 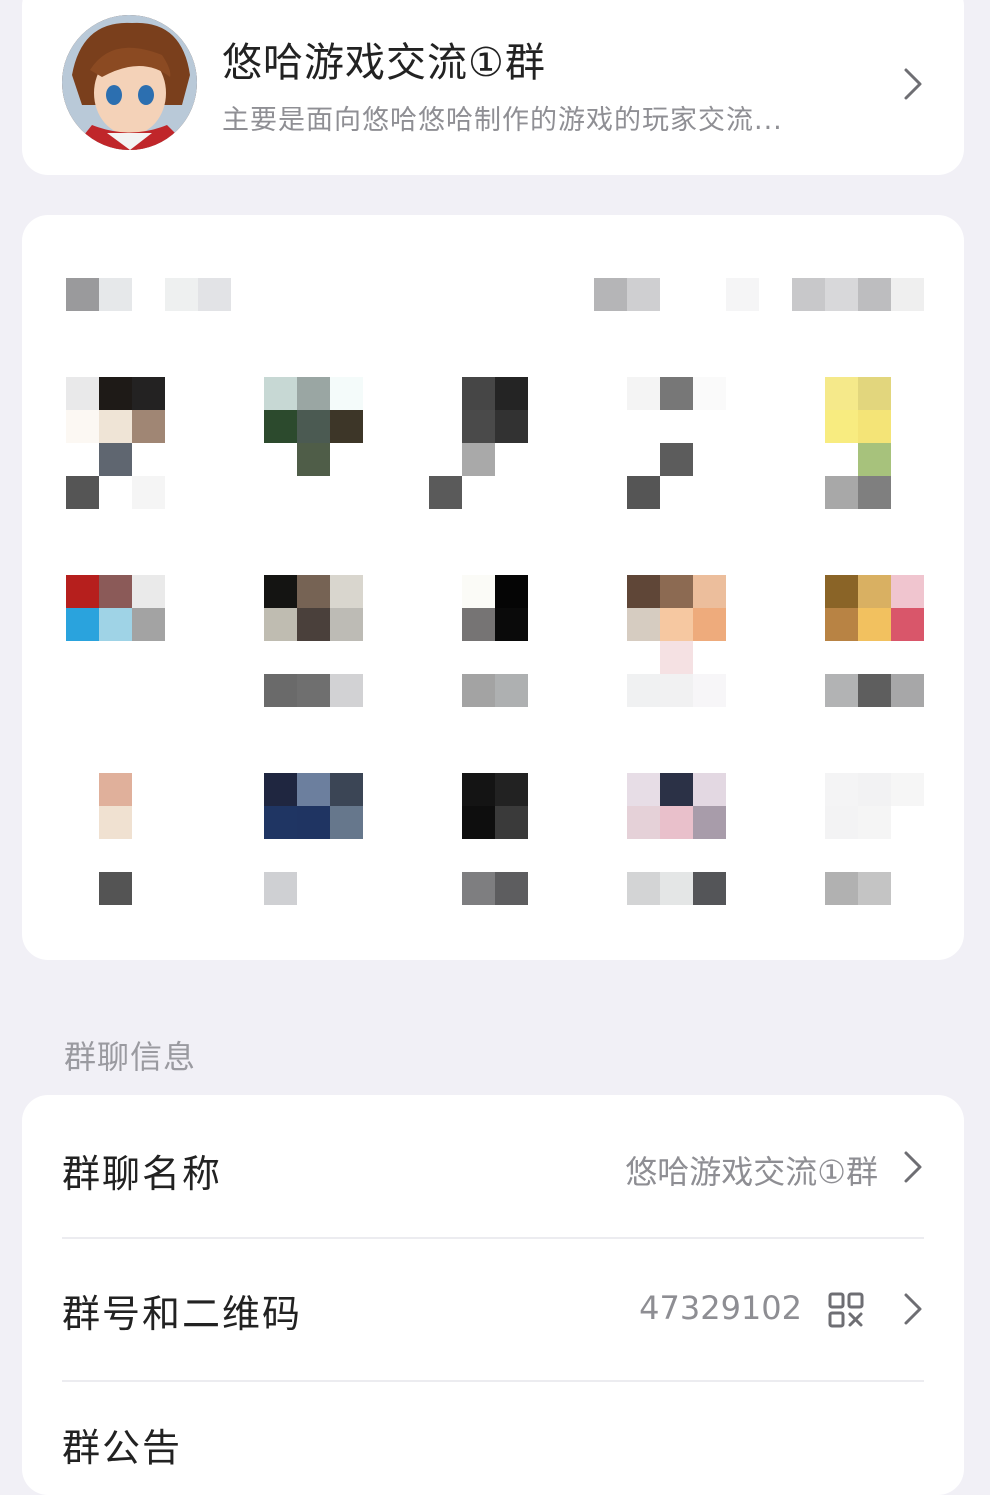 I want to click on section-title-group-info: 群聊信息, so click(x=130, y=1057).